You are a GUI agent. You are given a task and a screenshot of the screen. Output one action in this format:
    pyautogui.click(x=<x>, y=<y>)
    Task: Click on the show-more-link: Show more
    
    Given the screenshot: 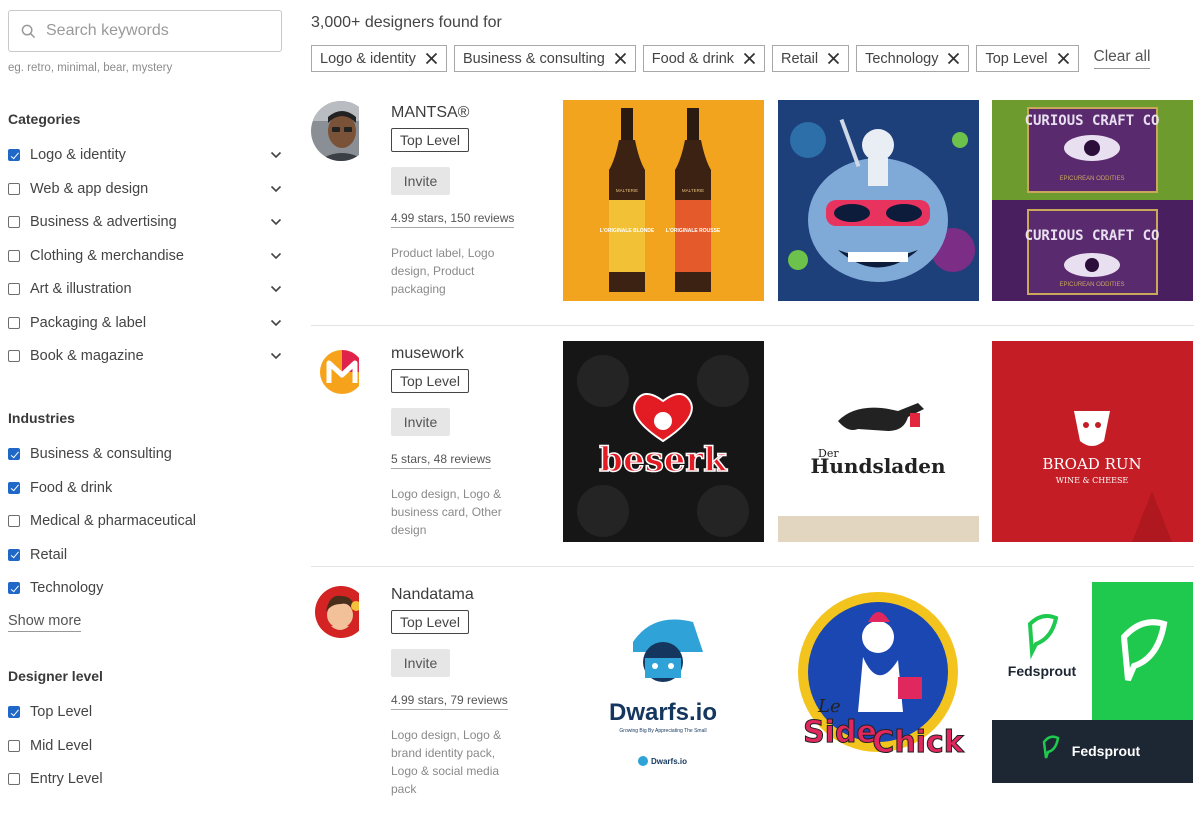 What is the action you would take?
    pyautogui.click(x=45, y=622)
    